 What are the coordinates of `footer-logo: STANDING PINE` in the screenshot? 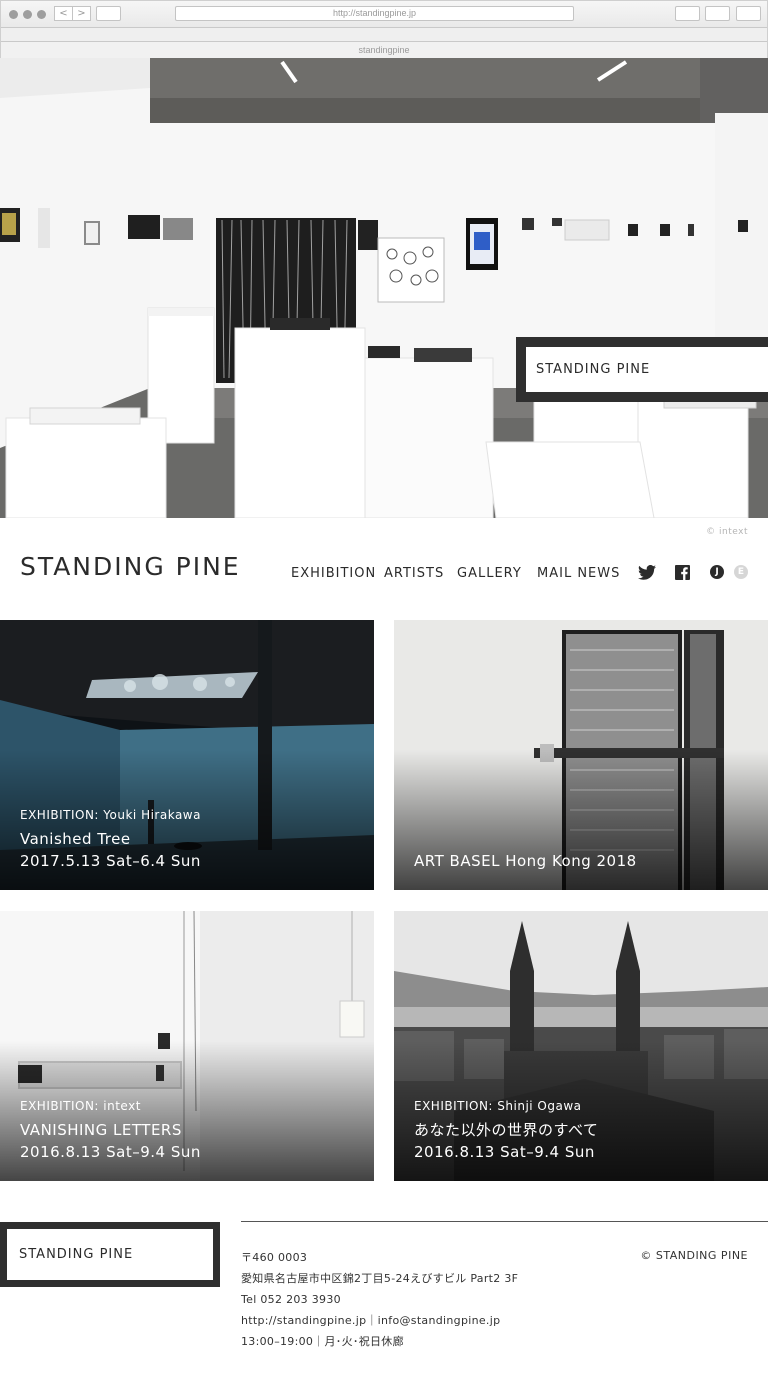 It's located at (110, 1254).